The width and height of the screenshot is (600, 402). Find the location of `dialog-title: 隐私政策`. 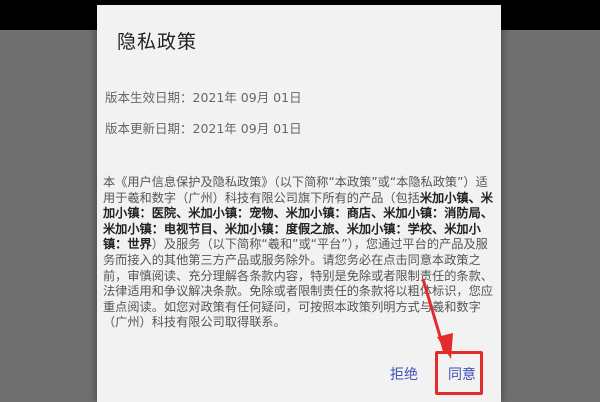

dialog-title: 隐私政策 is located at coordinates (157, 42).